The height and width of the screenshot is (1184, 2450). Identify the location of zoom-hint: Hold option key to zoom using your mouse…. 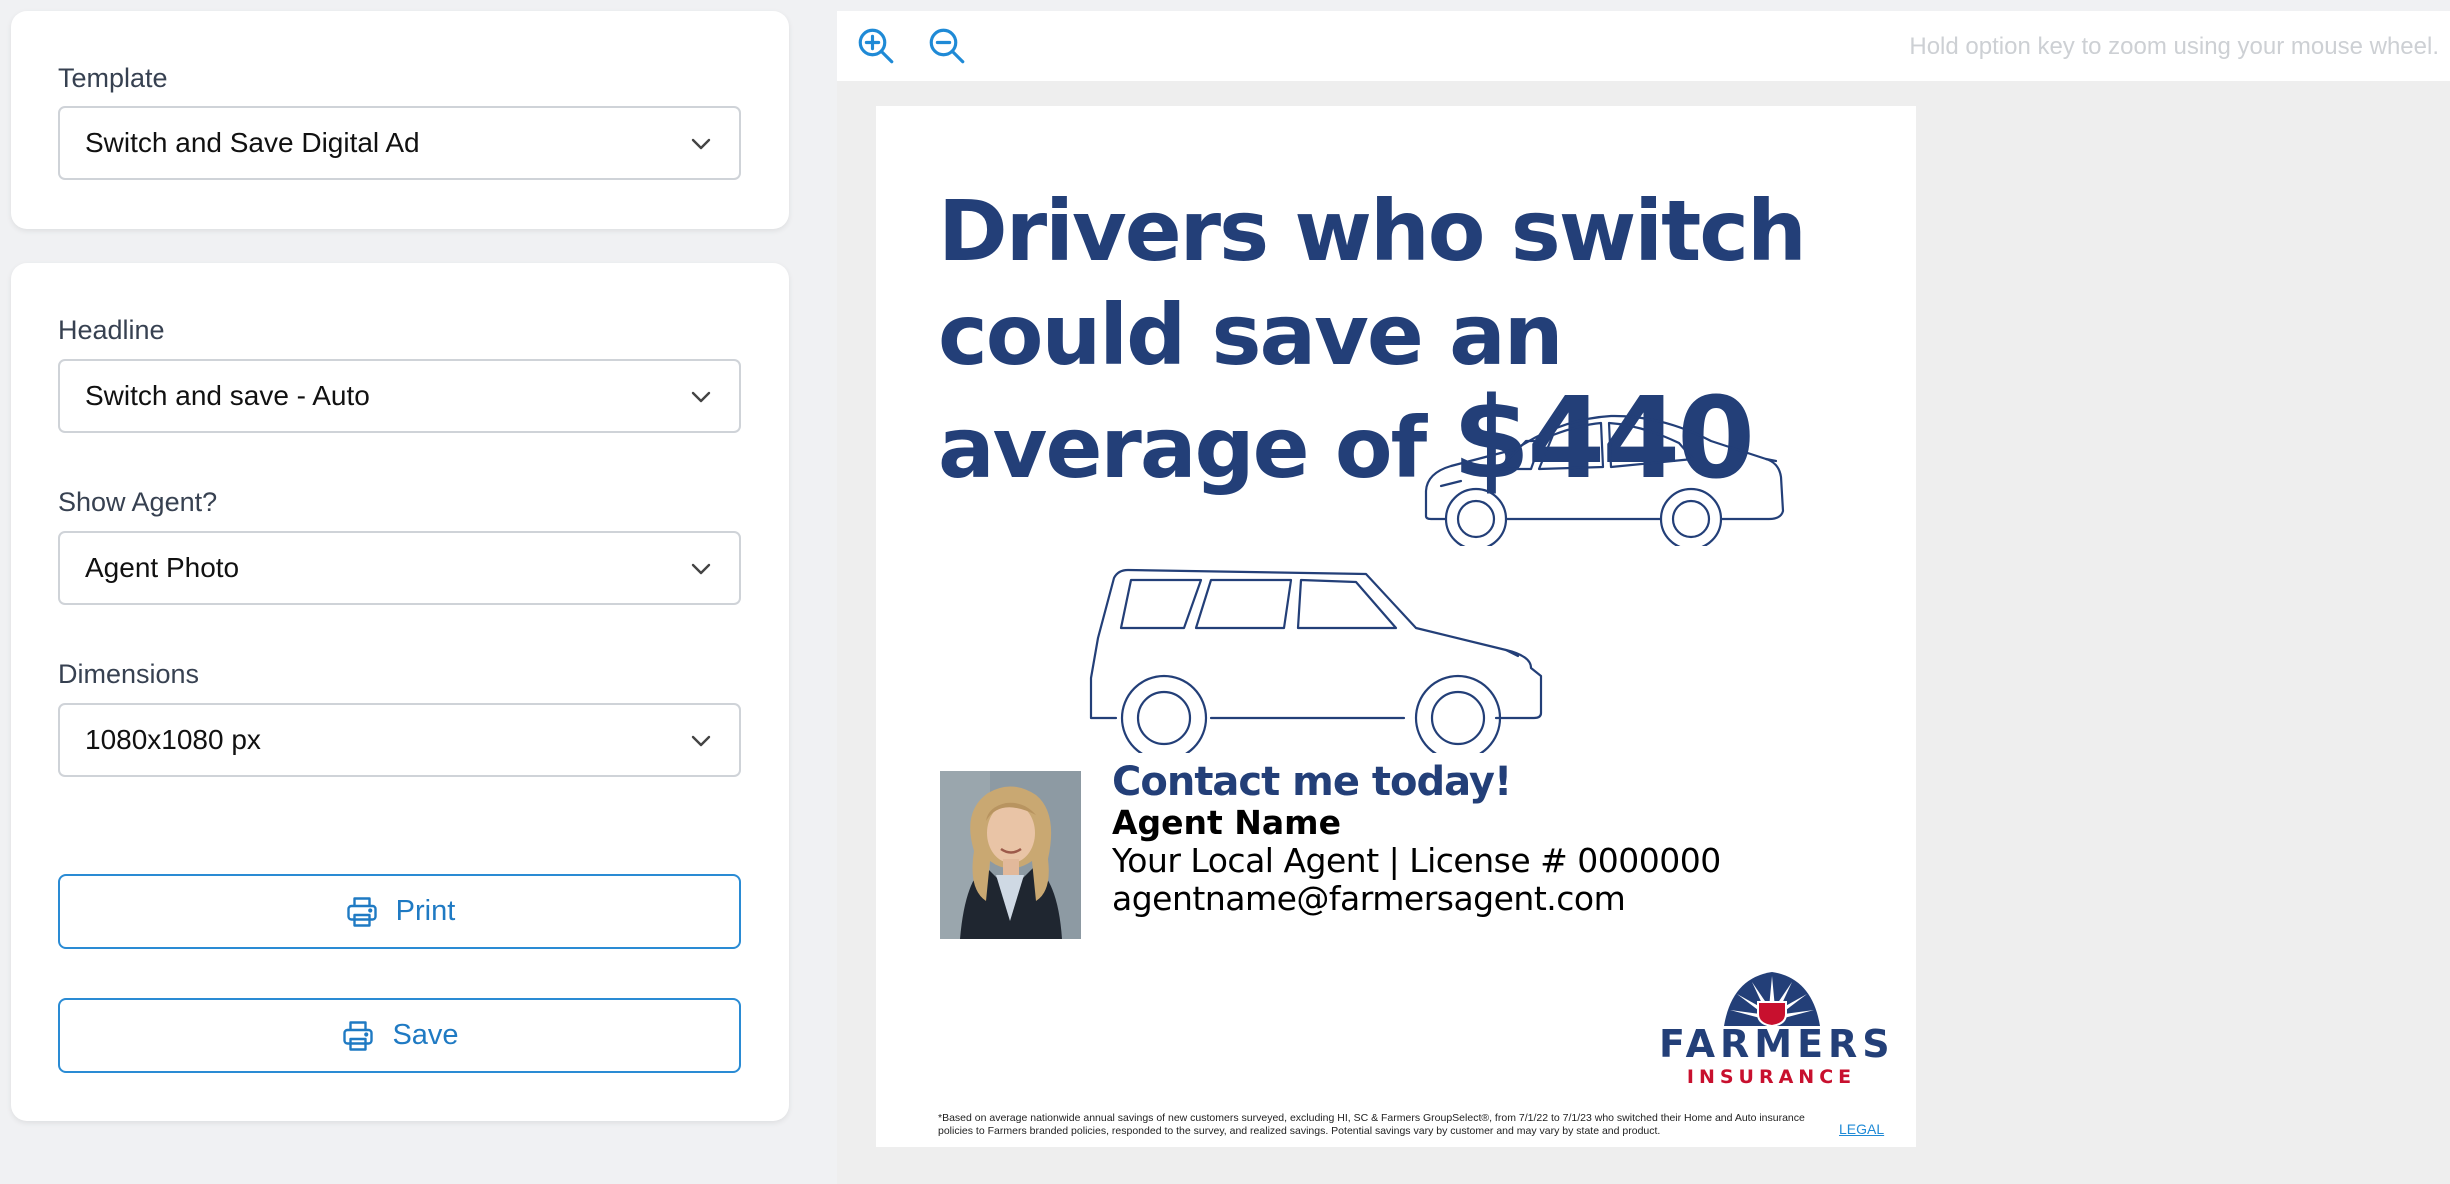
(2174, 46).